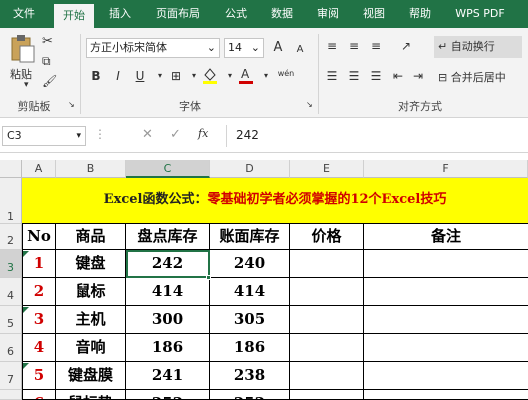  What do you see at coordinates (300, 50) in the screenshot?
I see `decrease-font-size-button: A` at bounding box center [300, 50].